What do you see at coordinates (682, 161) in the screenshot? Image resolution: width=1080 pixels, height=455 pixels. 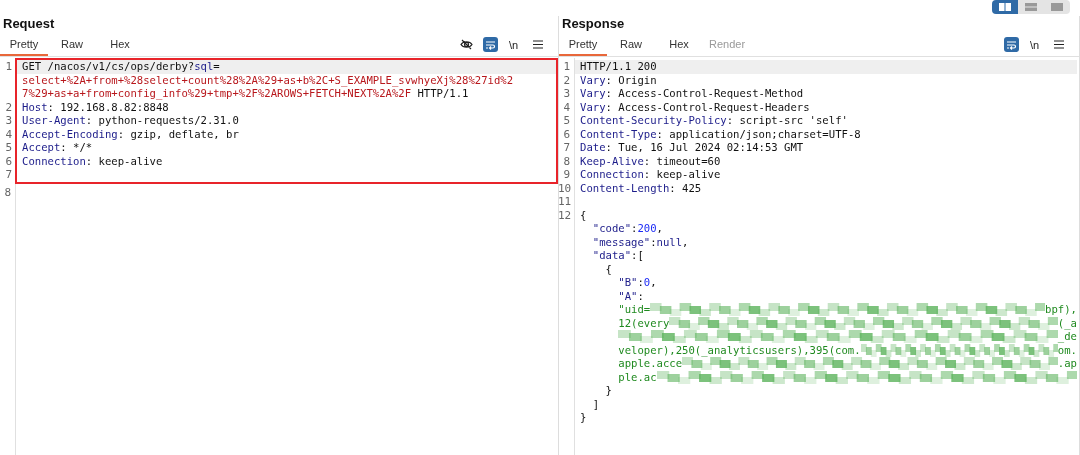 I see `code-text: : timeout=60` at bounding box center [682, 161].